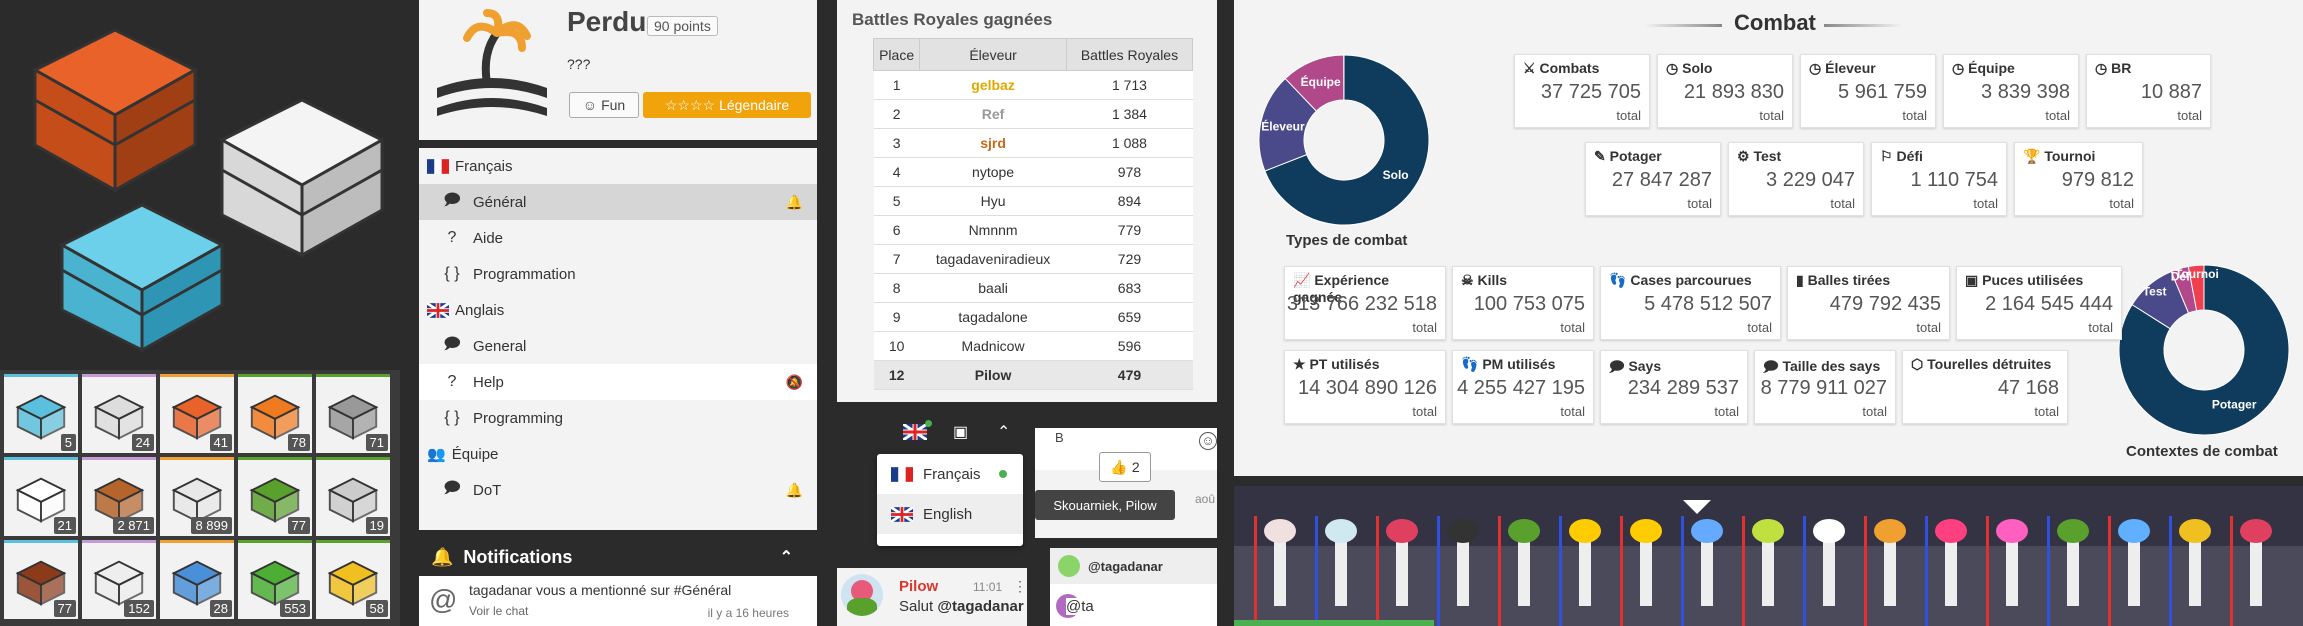 Image resolution: width=2303 pixels, height=626 pixels. What do you see at coordinates (1683, 388) in the screenshot?
I see `stat-value: 234 289 537` at bounding box center [1683, 388].